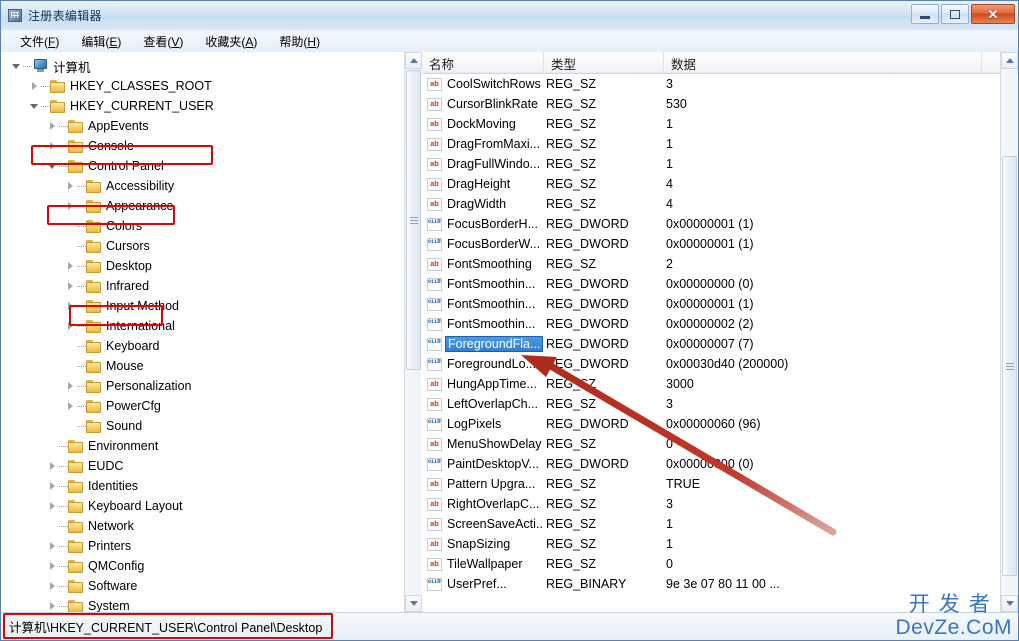  What do you see at coordinates (711, 84) in the screenshot?
I see `table-row: ab CoolSwitchRows REG_SZ 3` at bounding box center [711, 84].